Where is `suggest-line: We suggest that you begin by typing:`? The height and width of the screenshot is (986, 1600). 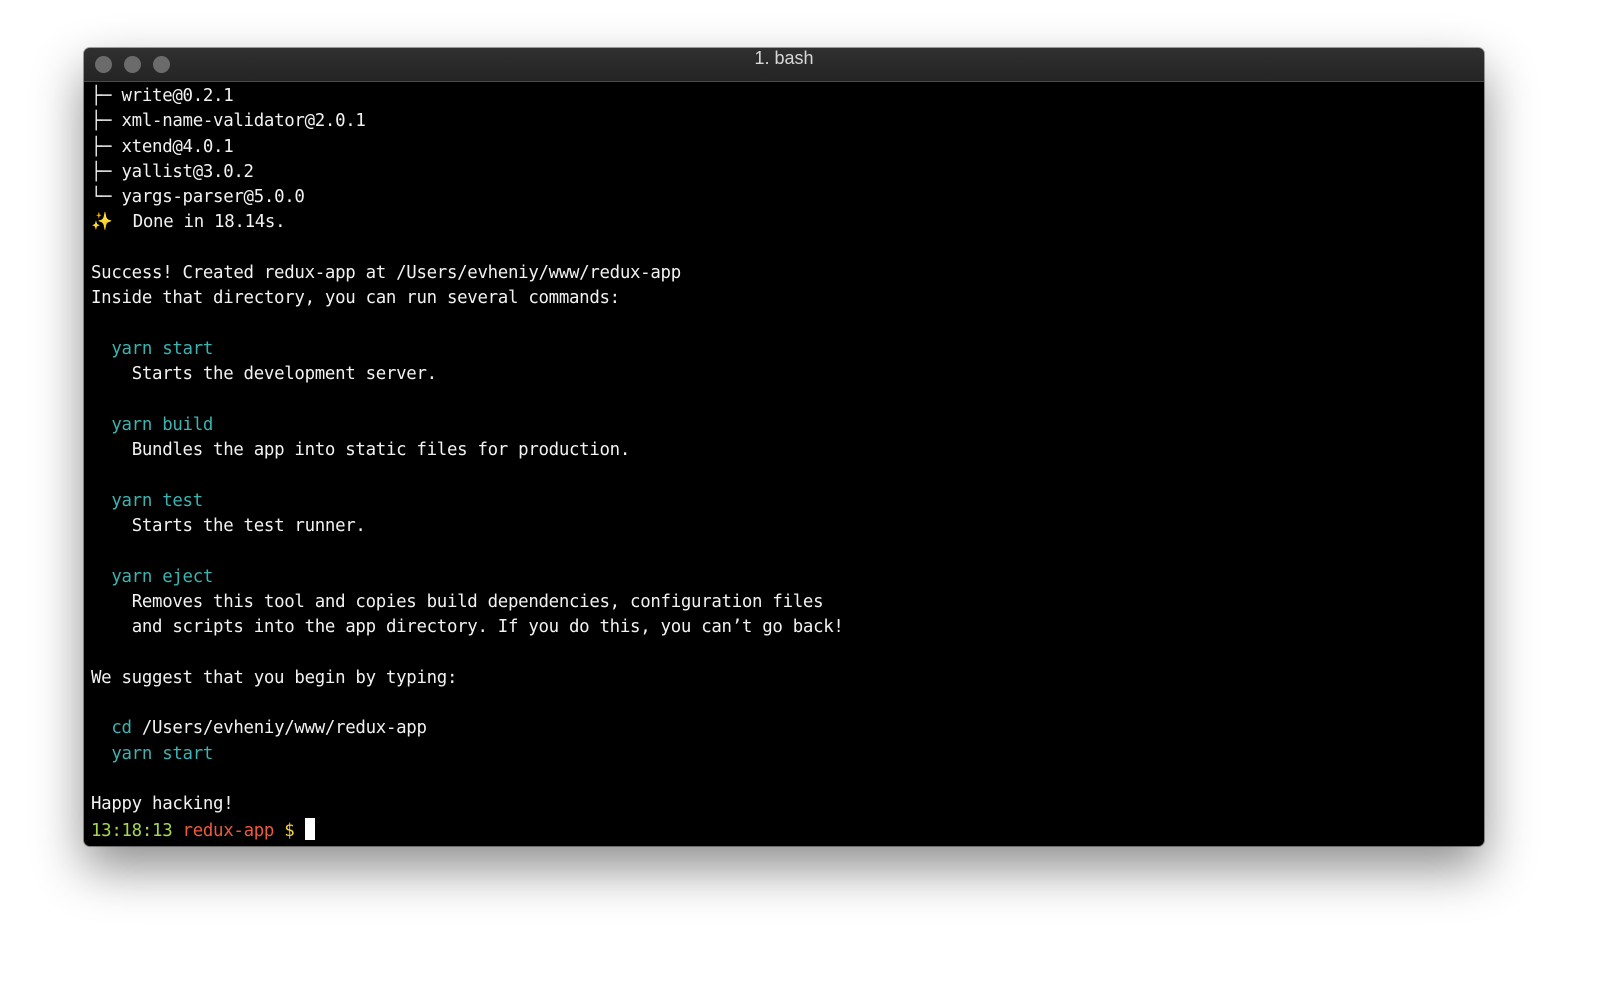
suggest-line: We suggest that you begin by typing: is located at coordinates (274, 677).